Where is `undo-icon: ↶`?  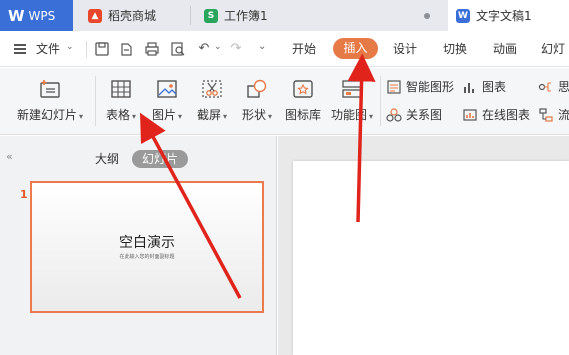
undo-icon: ↶ is located at coordinates (204, 49).